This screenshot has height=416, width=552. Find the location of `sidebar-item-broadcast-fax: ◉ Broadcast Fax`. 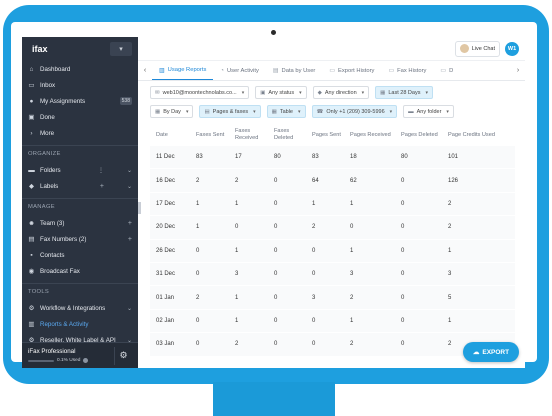

sidebar-item-broadcast-fax: ◉ Broadcast Fax is located at coordinates (80, 271).